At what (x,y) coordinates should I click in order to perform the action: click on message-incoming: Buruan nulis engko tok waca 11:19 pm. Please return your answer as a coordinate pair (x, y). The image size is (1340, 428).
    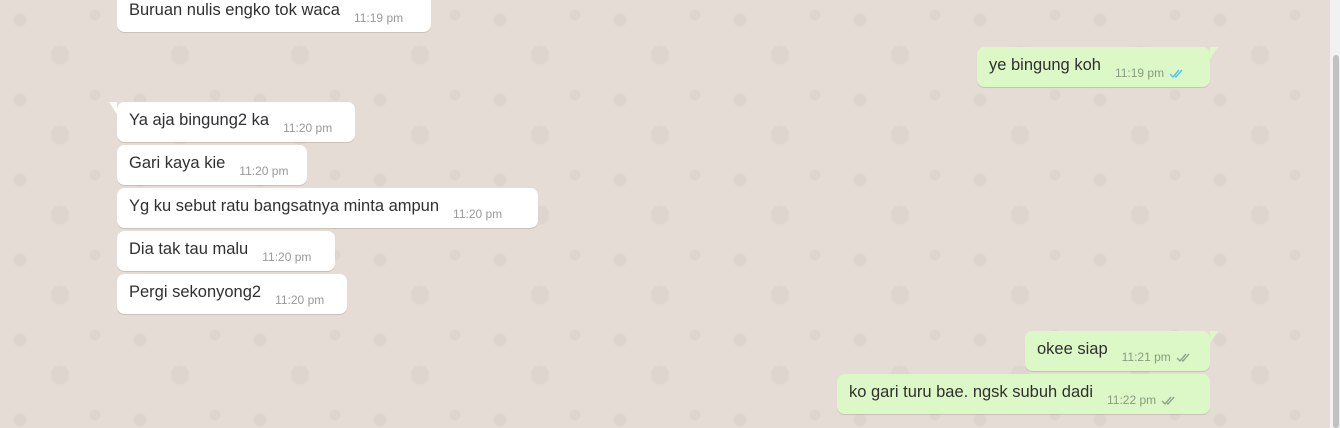
    Looking at the image, I should click on (274, 16).